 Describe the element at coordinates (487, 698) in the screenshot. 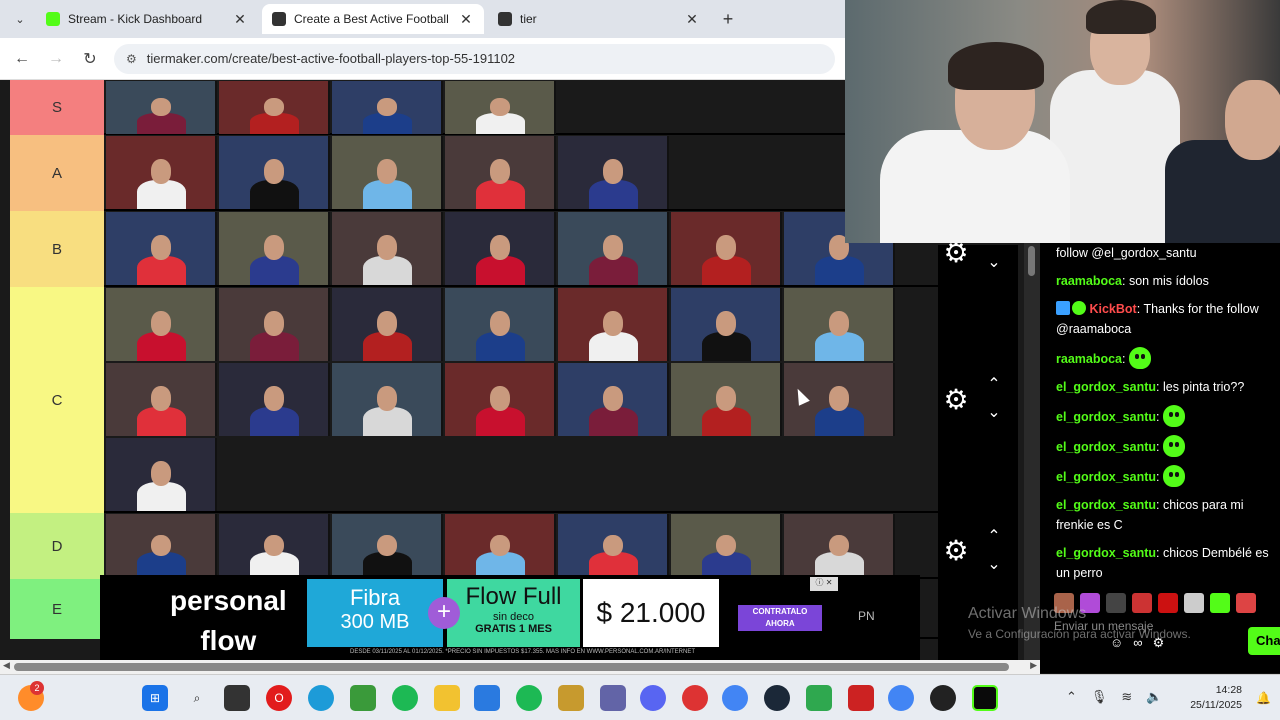

I see `store-icon` at that location.